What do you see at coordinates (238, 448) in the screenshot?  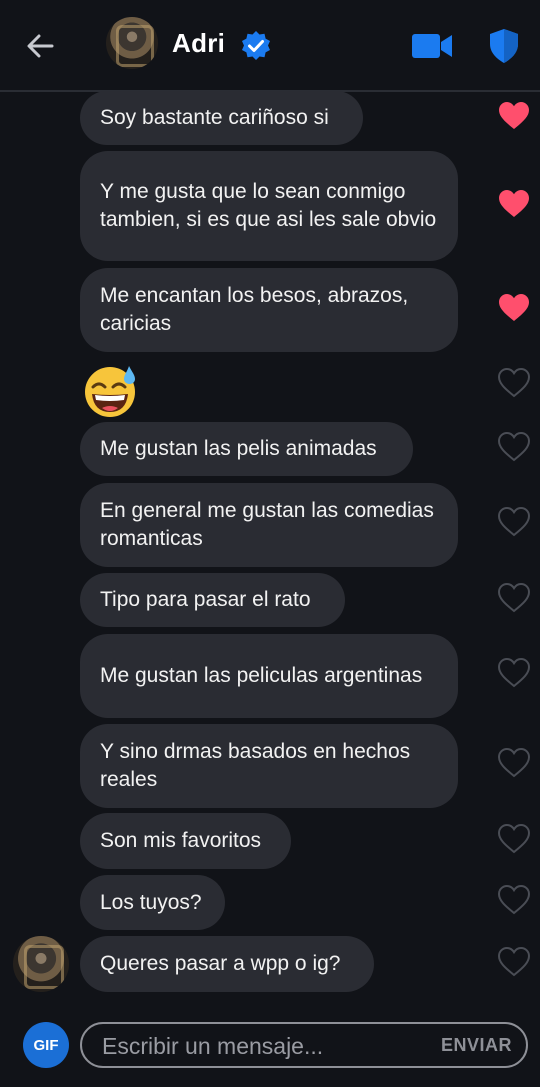 I see `message-text: Me gustan las pelis animadas` at bounding box center [238, 448].